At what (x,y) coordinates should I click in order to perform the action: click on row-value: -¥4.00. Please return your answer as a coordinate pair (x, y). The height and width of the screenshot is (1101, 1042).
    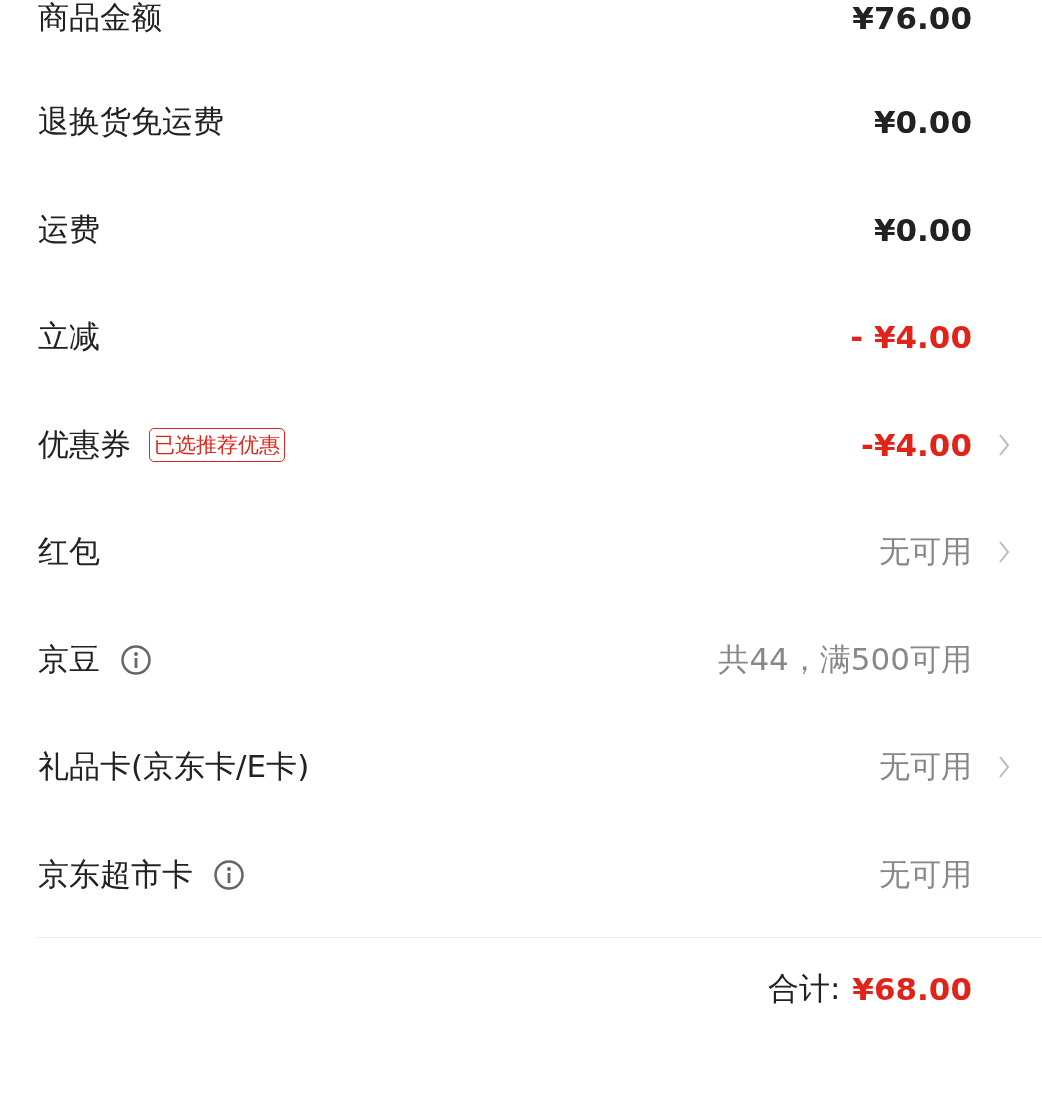
    Looking at the image, I should click on (916, 444).